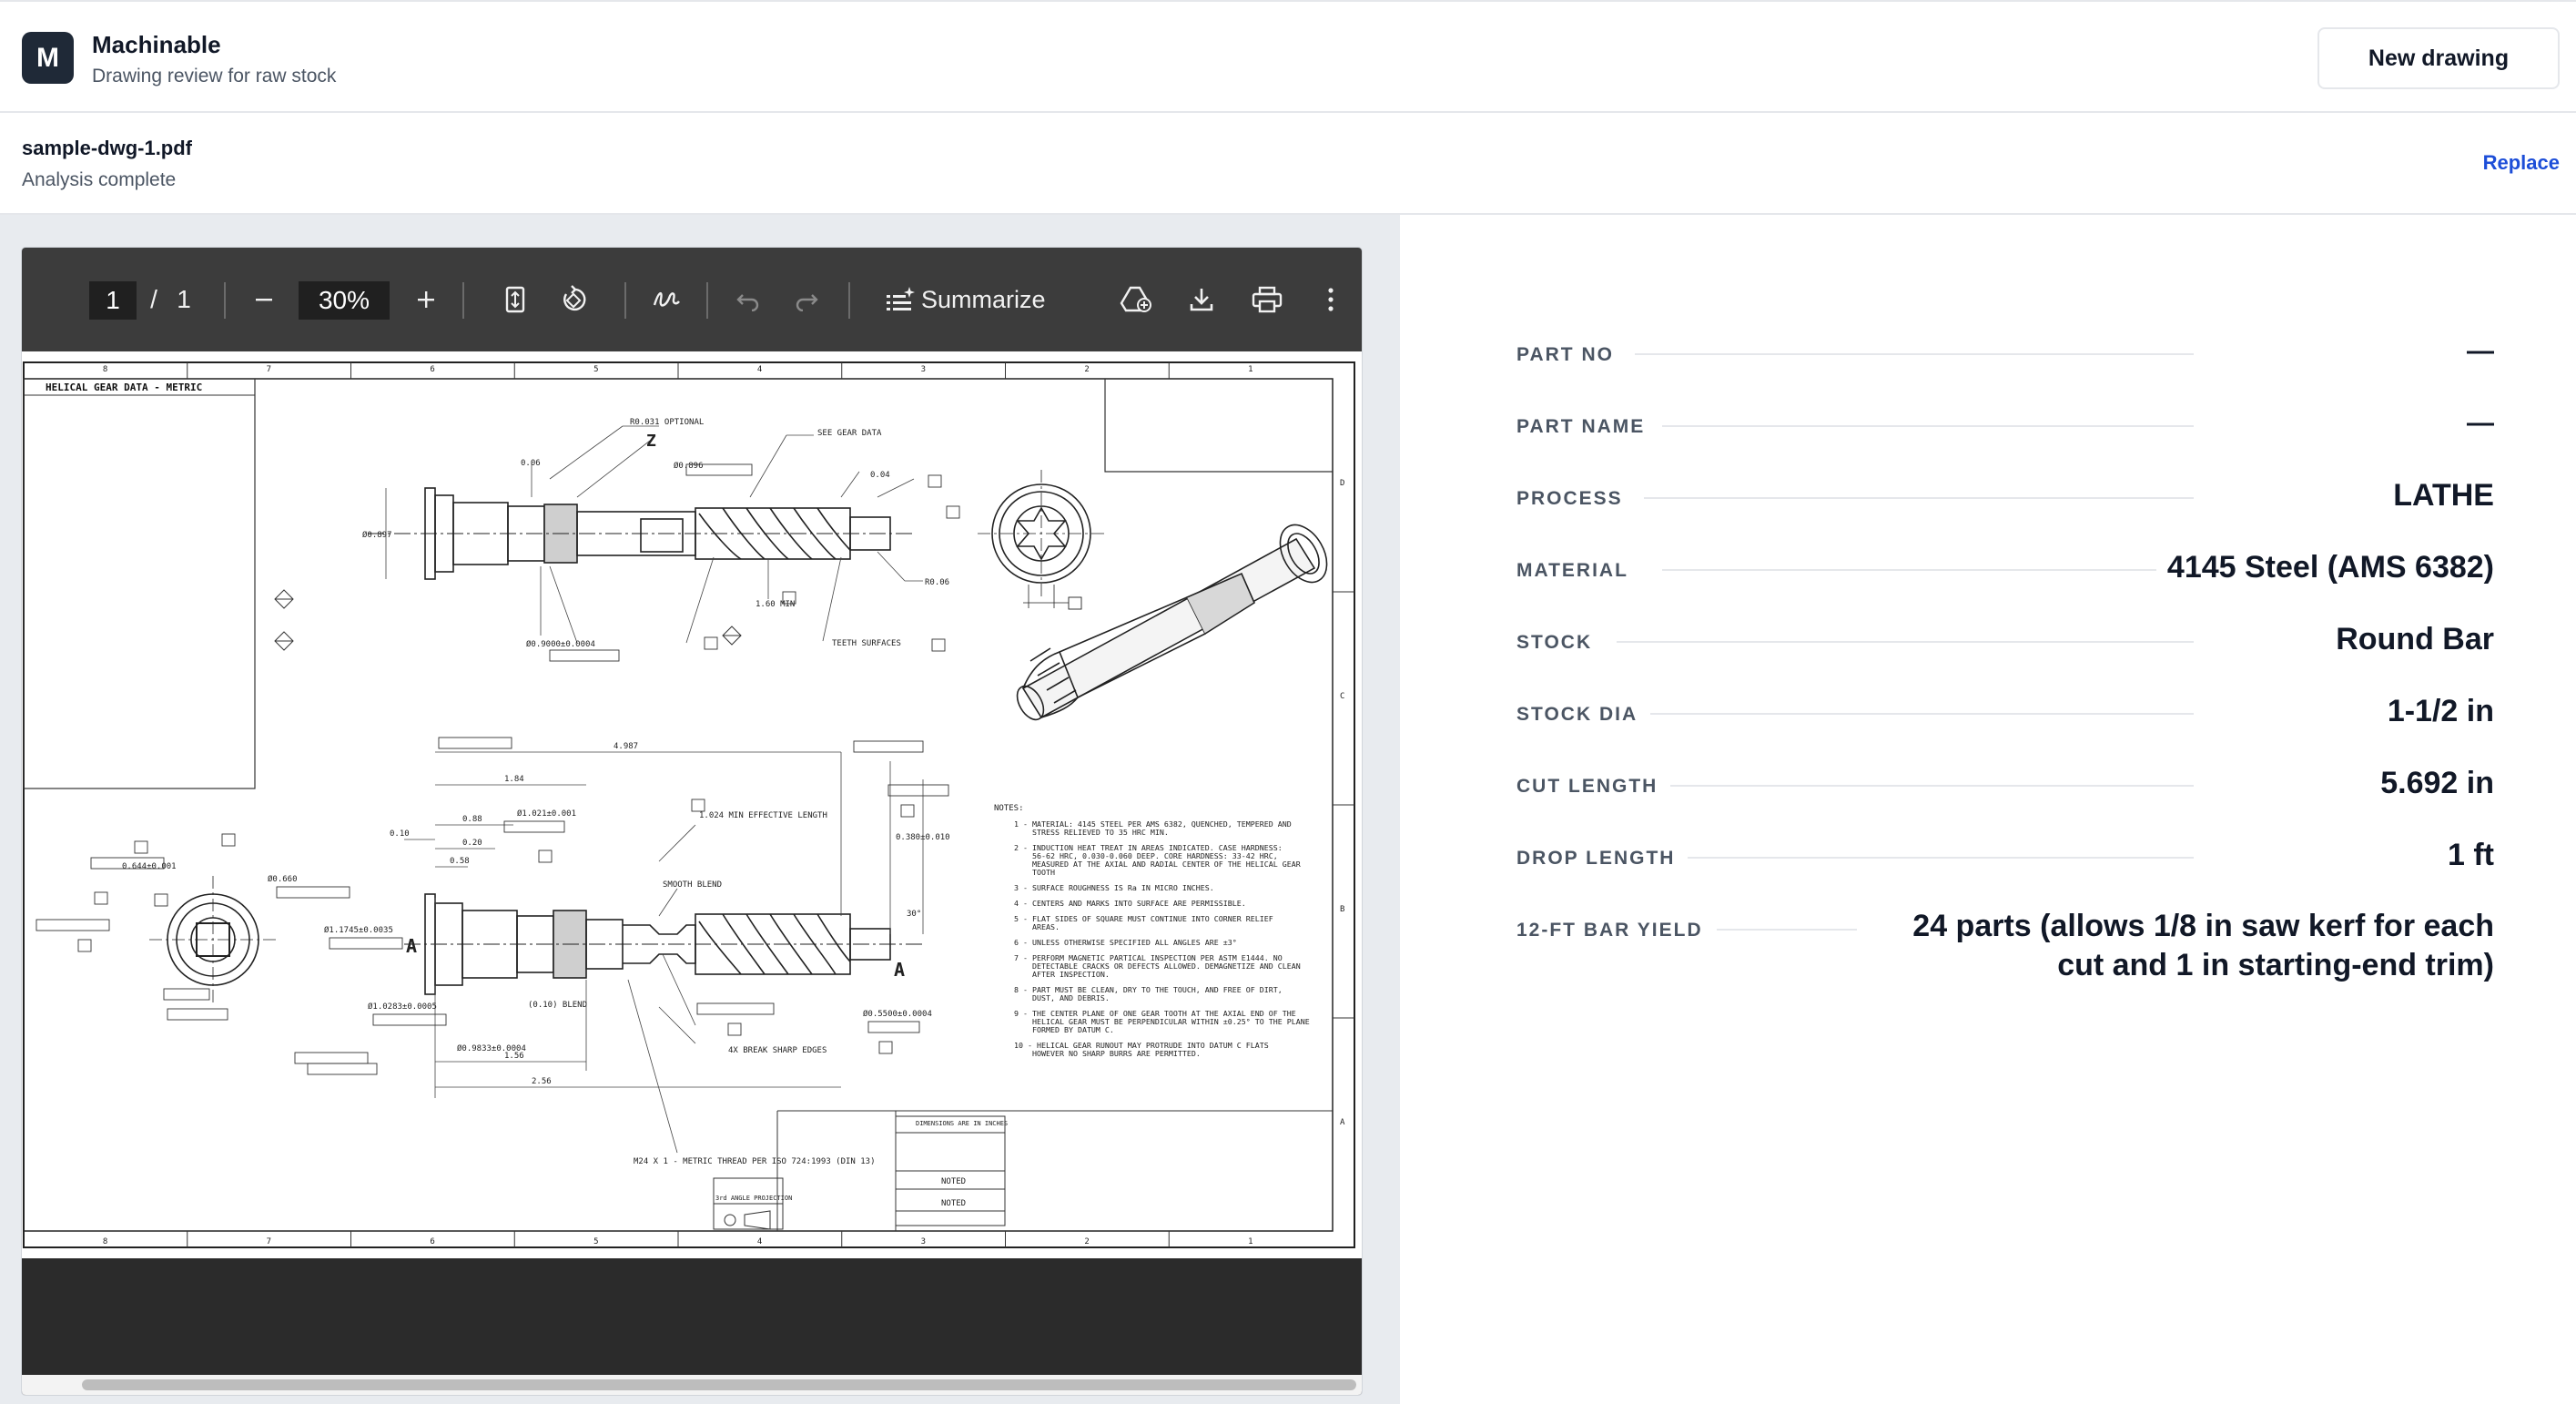 This screenshot has height=1404, width=2576. Describe the element at coordinates (1576, 499) in the screenshot. I see `result-label: PROCESS` at that location.